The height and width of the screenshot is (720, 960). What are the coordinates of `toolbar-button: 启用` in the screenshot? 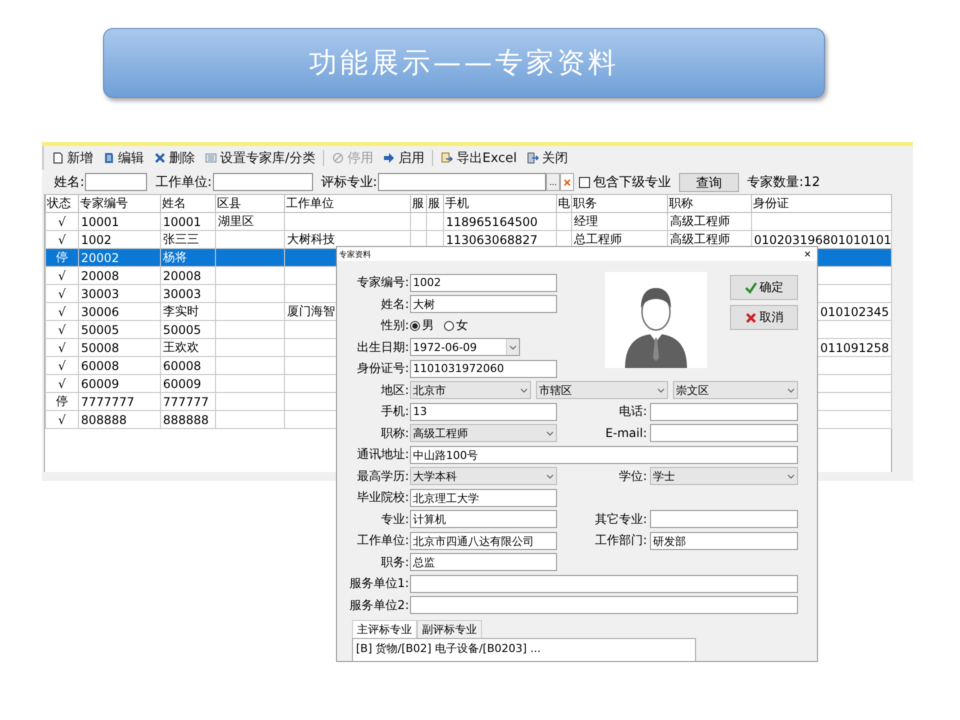 It's located at (403, 158).